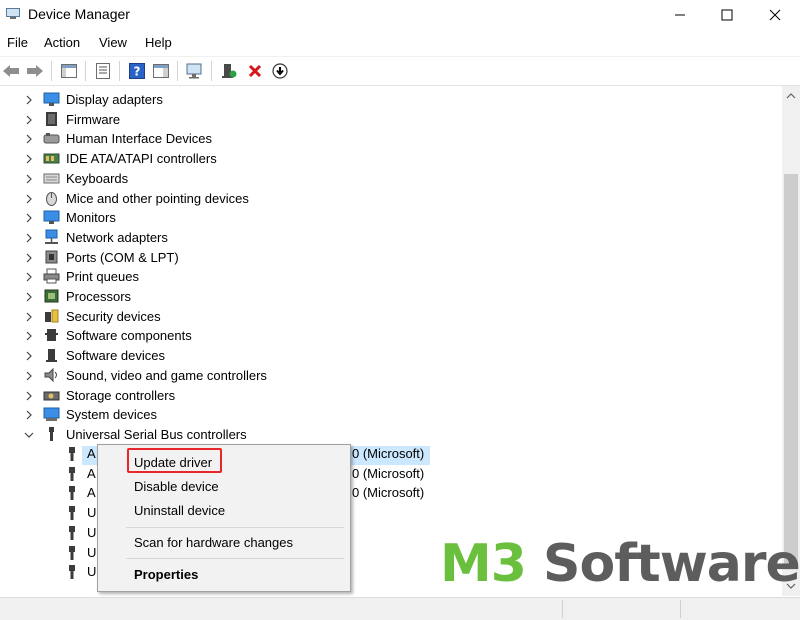 The image size is (800, 620). Describe the element at coordinates (400, 15) in the screenshot. I see `title-bar: Device Manager` at that location.